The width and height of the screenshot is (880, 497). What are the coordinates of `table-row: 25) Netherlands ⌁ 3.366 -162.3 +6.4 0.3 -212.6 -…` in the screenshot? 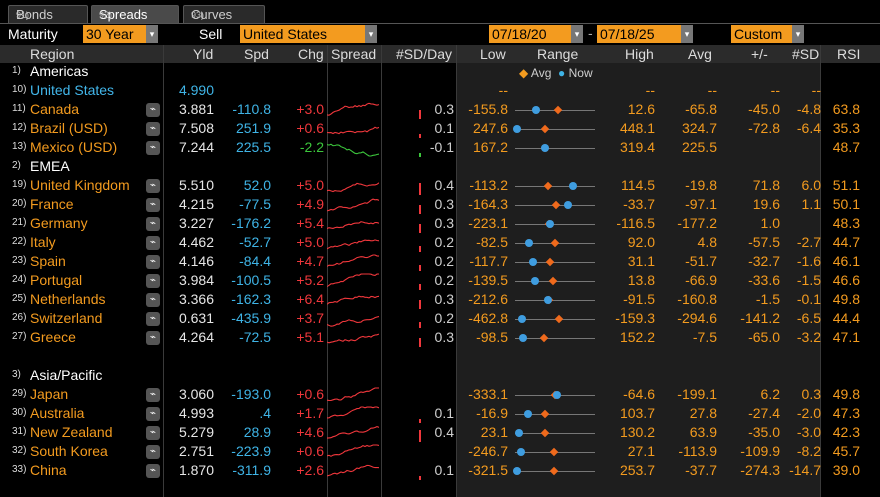 It's located at (440, 300).